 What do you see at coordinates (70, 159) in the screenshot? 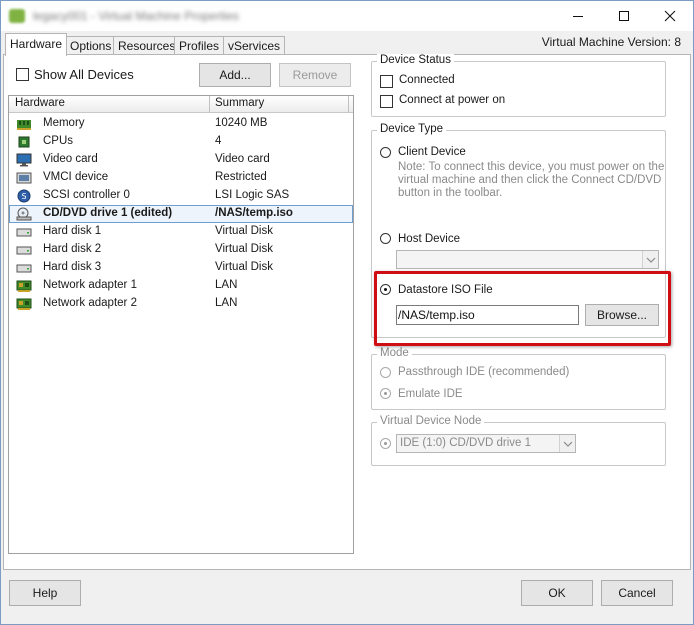
I see `row-hardware-name: Video card` at bounding box center [70, 159].